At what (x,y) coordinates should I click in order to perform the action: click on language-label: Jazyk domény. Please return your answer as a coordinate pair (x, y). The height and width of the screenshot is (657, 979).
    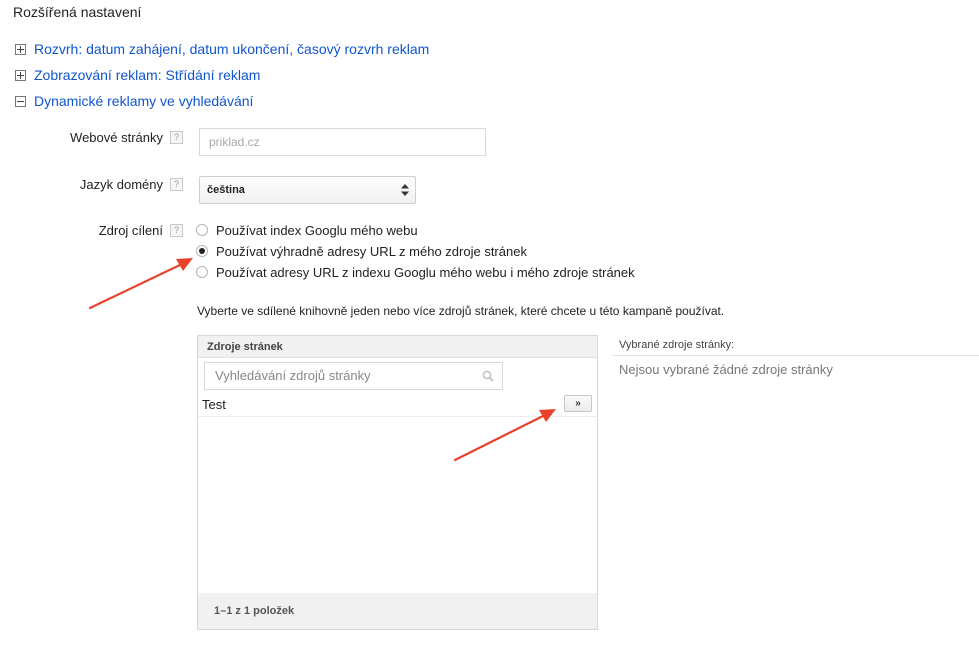
    Looking at the image, I should click on (121, 184).